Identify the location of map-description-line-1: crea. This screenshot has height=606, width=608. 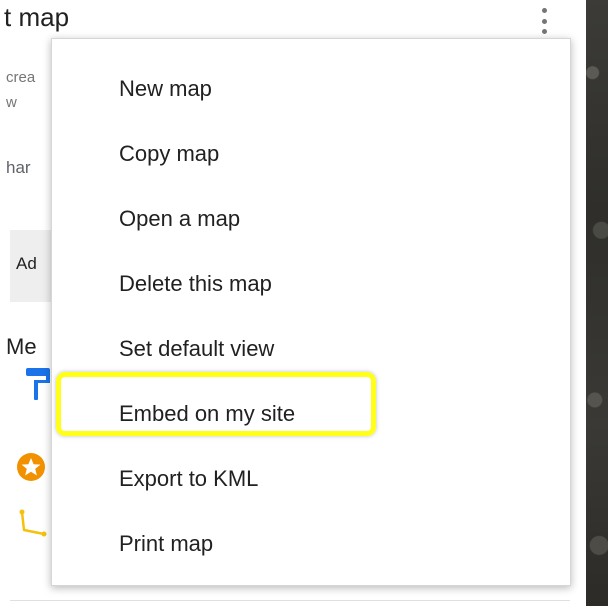
(20, 77).